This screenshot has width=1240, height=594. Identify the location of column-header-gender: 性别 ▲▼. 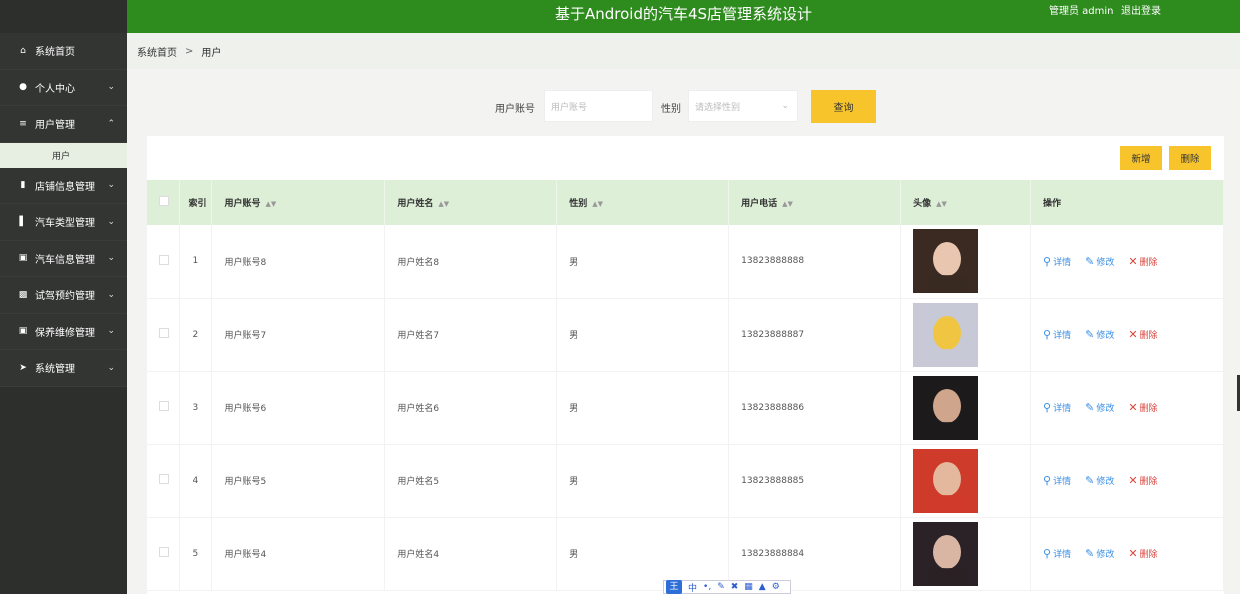
(643, 202).